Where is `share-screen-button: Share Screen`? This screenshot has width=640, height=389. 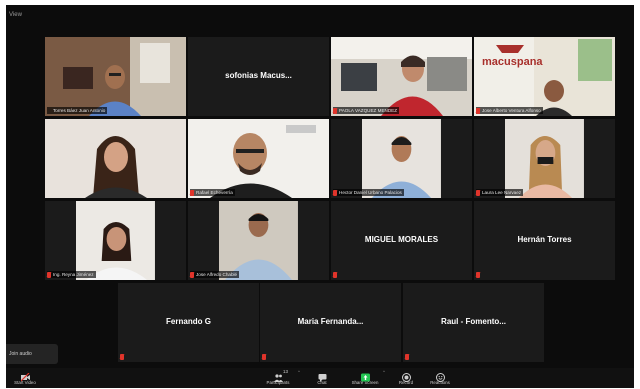 share-screen-button: Share Screen is located at coordinates (365, 378).